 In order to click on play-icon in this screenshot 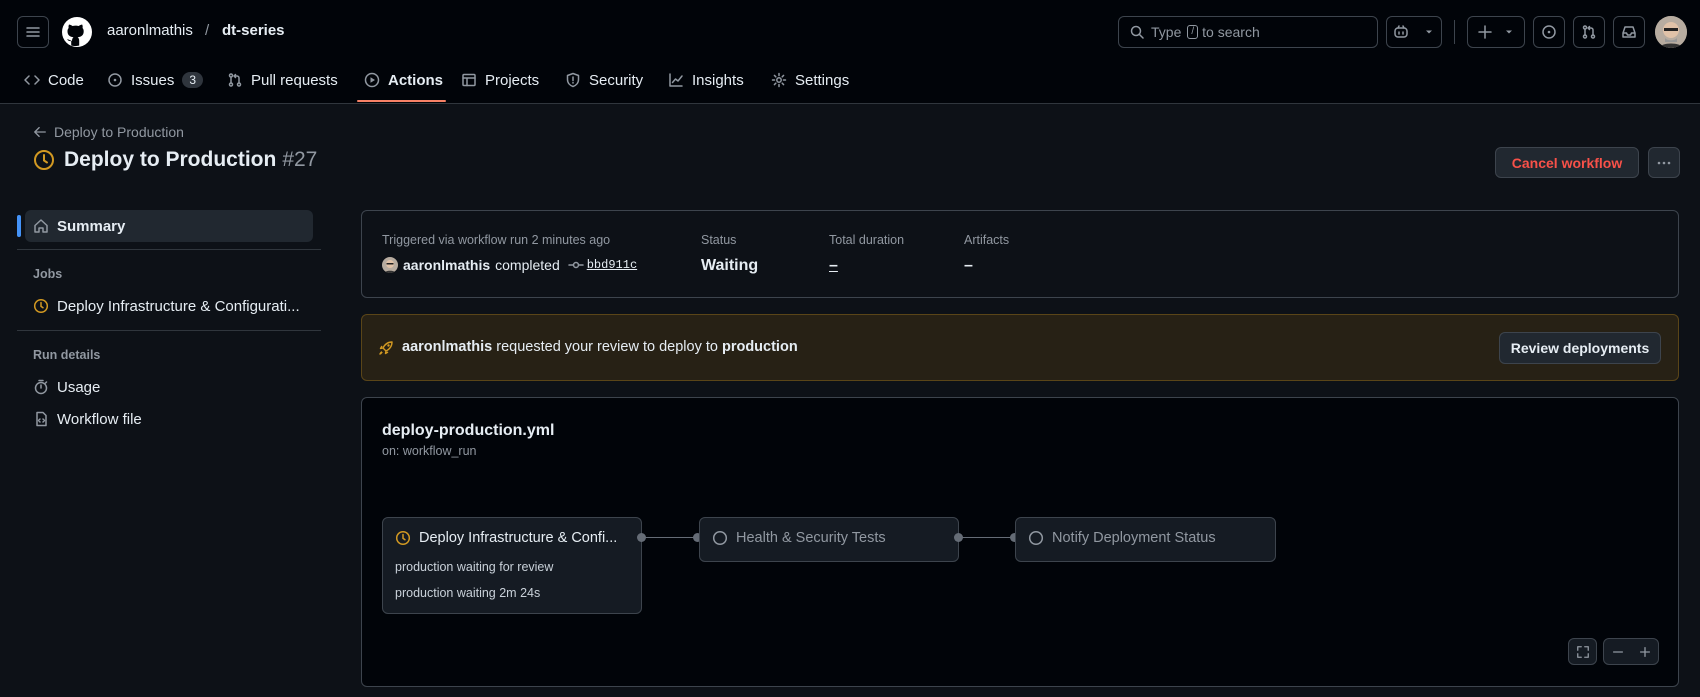, I will do `click(372, 80)`.